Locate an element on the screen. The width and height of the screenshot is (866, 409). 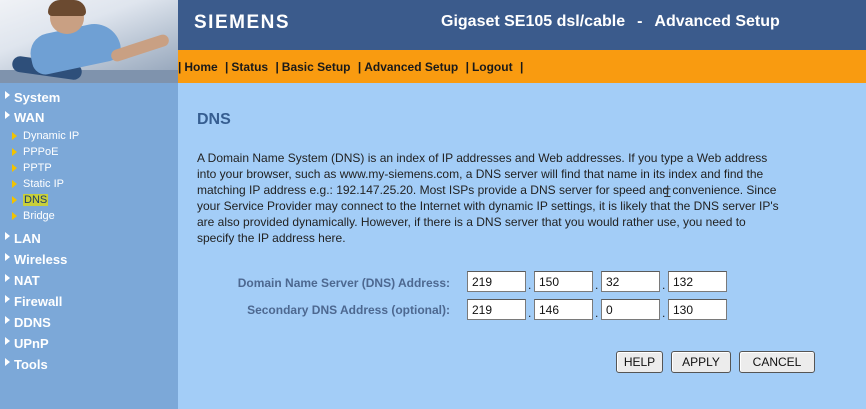
cancel-button: CANCEL is located at coordinates (777, 362).